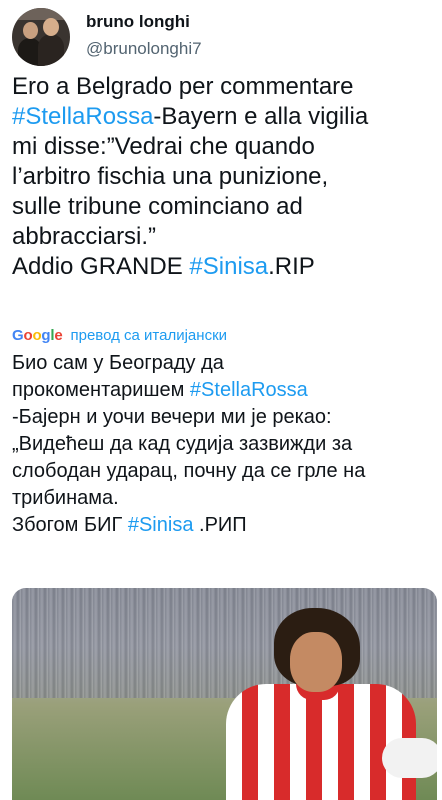  Describe the element at coordinates (172, 417) in the screenshot. I see `translated-line: -Бајерн и уочи вечери ми је рекао:` at that location.